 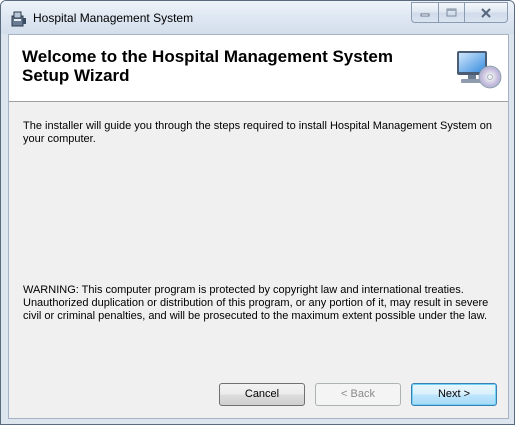 I want to click on cancel-button: Cancel, so click(x=262, y=394).